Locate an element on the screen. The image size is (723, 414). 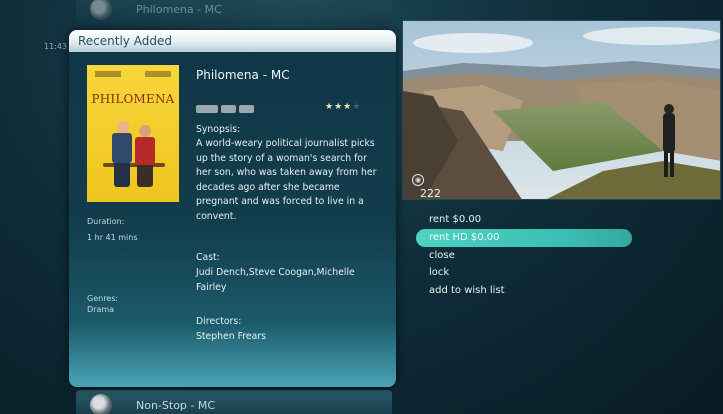
guide-row-bottom: Non-Stop - MC is located at coordinates (234, 402).